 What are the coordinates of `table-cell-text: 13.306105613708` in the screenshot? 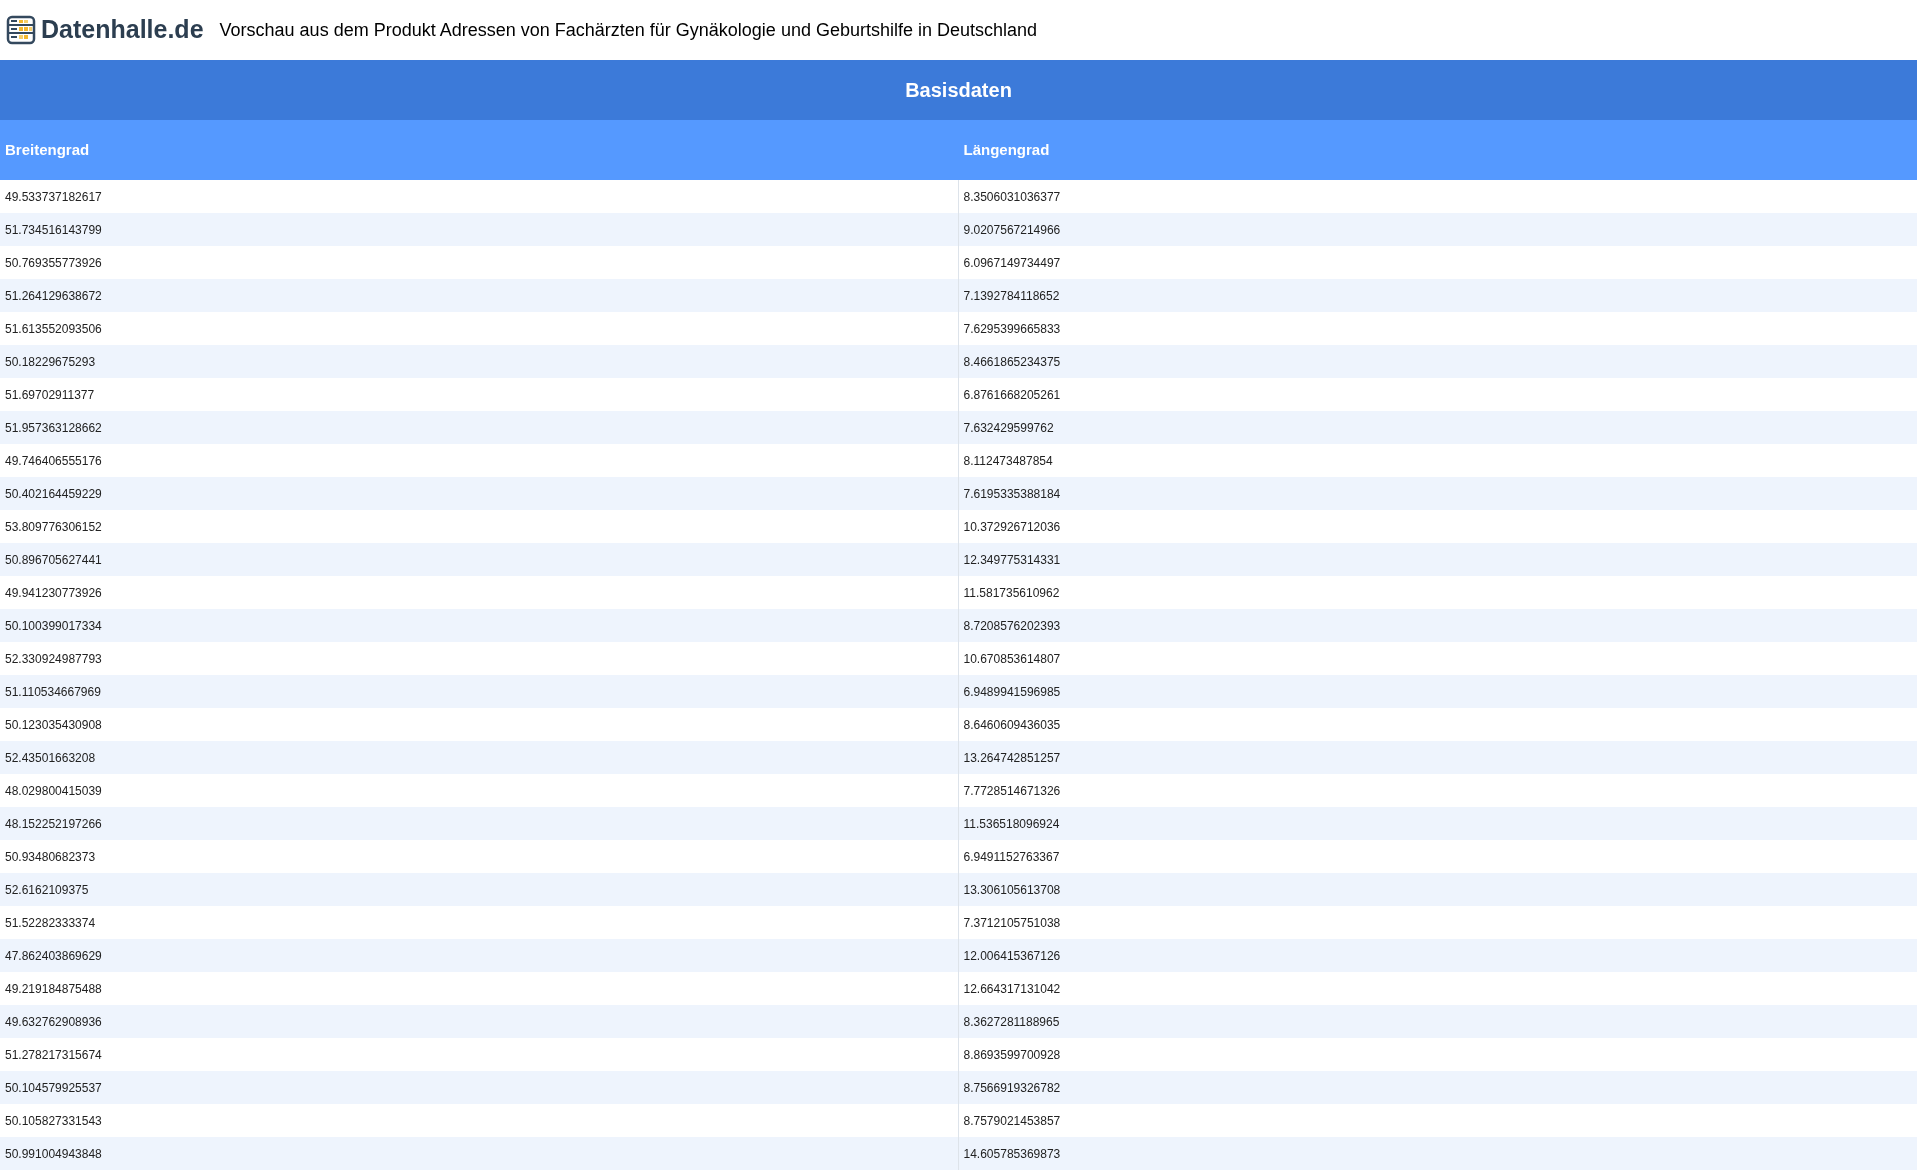 It's located at (1012, 890).